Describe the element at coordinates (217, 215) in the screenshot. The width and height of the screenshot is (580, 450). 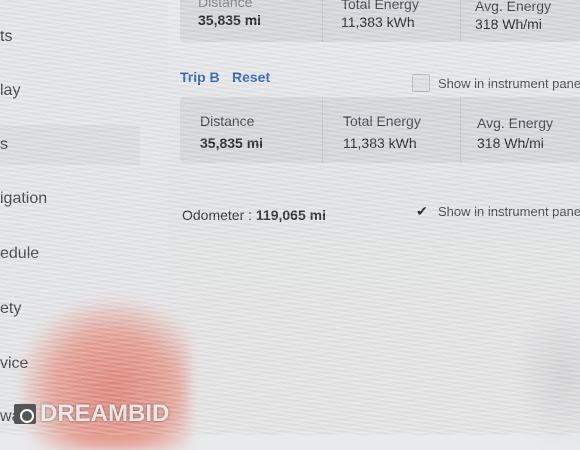
I see `odometer-label: Odometer :` at that location.